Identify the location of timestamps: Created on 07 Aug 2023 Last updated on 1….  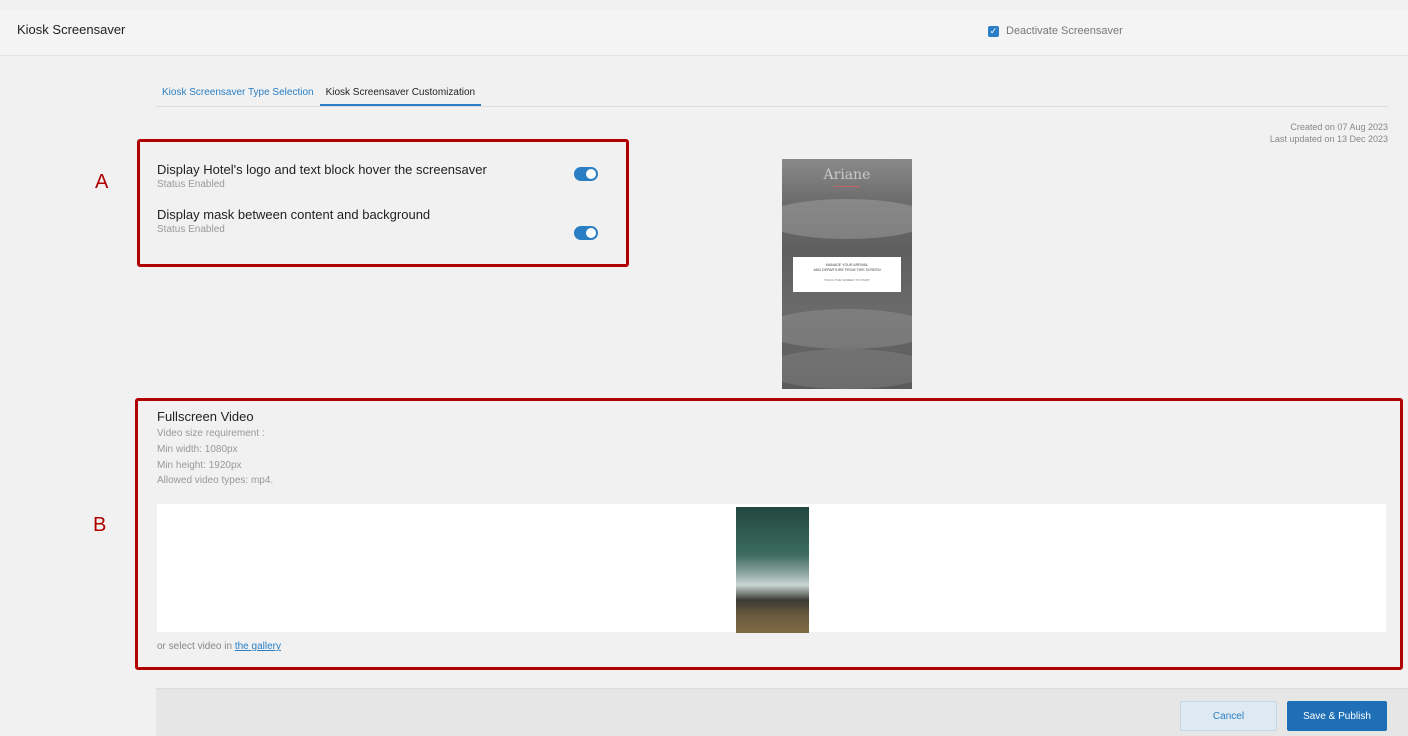
(1329, 133).